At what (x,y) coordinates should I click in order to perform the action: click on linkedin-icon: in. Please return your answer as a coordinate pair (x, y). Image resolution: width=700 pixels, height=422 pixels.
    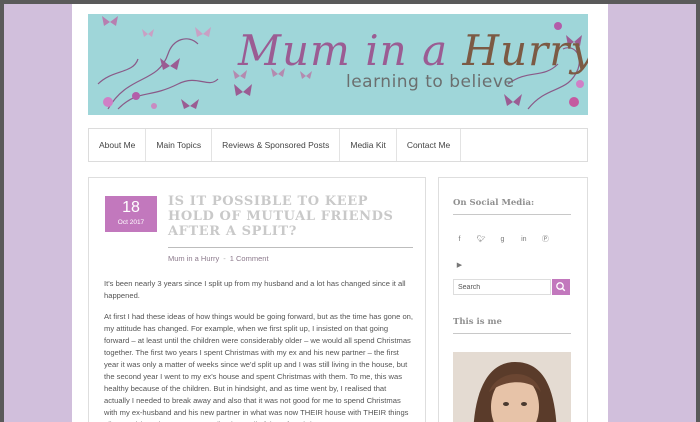
    Looking at the image, I should click on (523, 239).